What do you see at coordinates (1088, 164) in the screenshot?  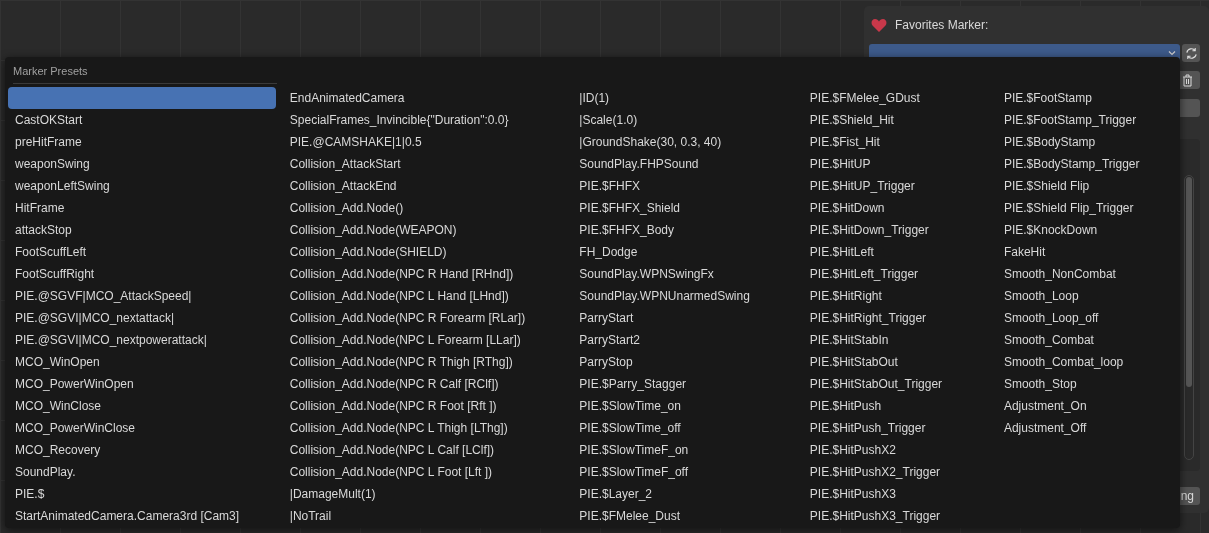 I see `menu-item: PIE.$BodyStamp_Trigger` at bounding box center [1088, 164].